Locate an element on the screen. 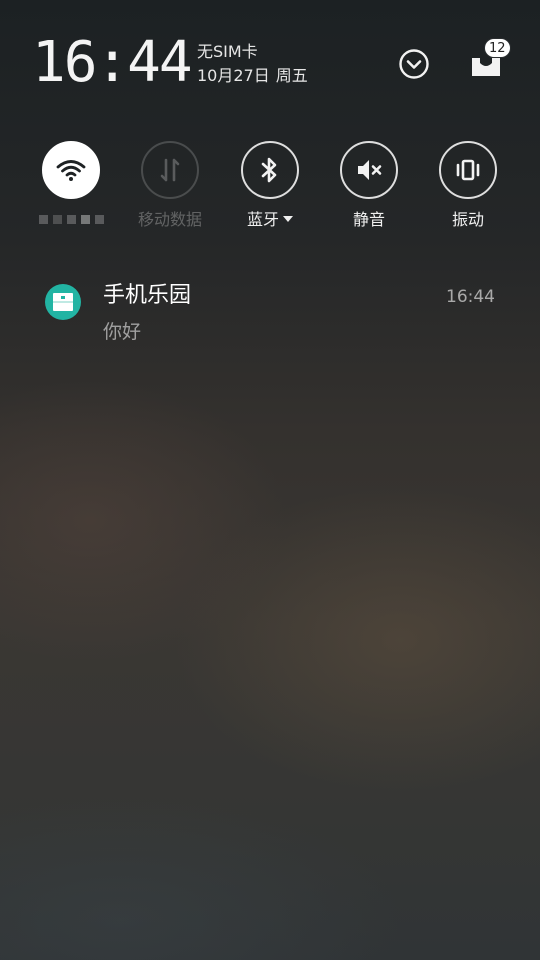 The height and width of the screenshot is (960, 540). wifi-toggle is located at coordinates (71, 191).